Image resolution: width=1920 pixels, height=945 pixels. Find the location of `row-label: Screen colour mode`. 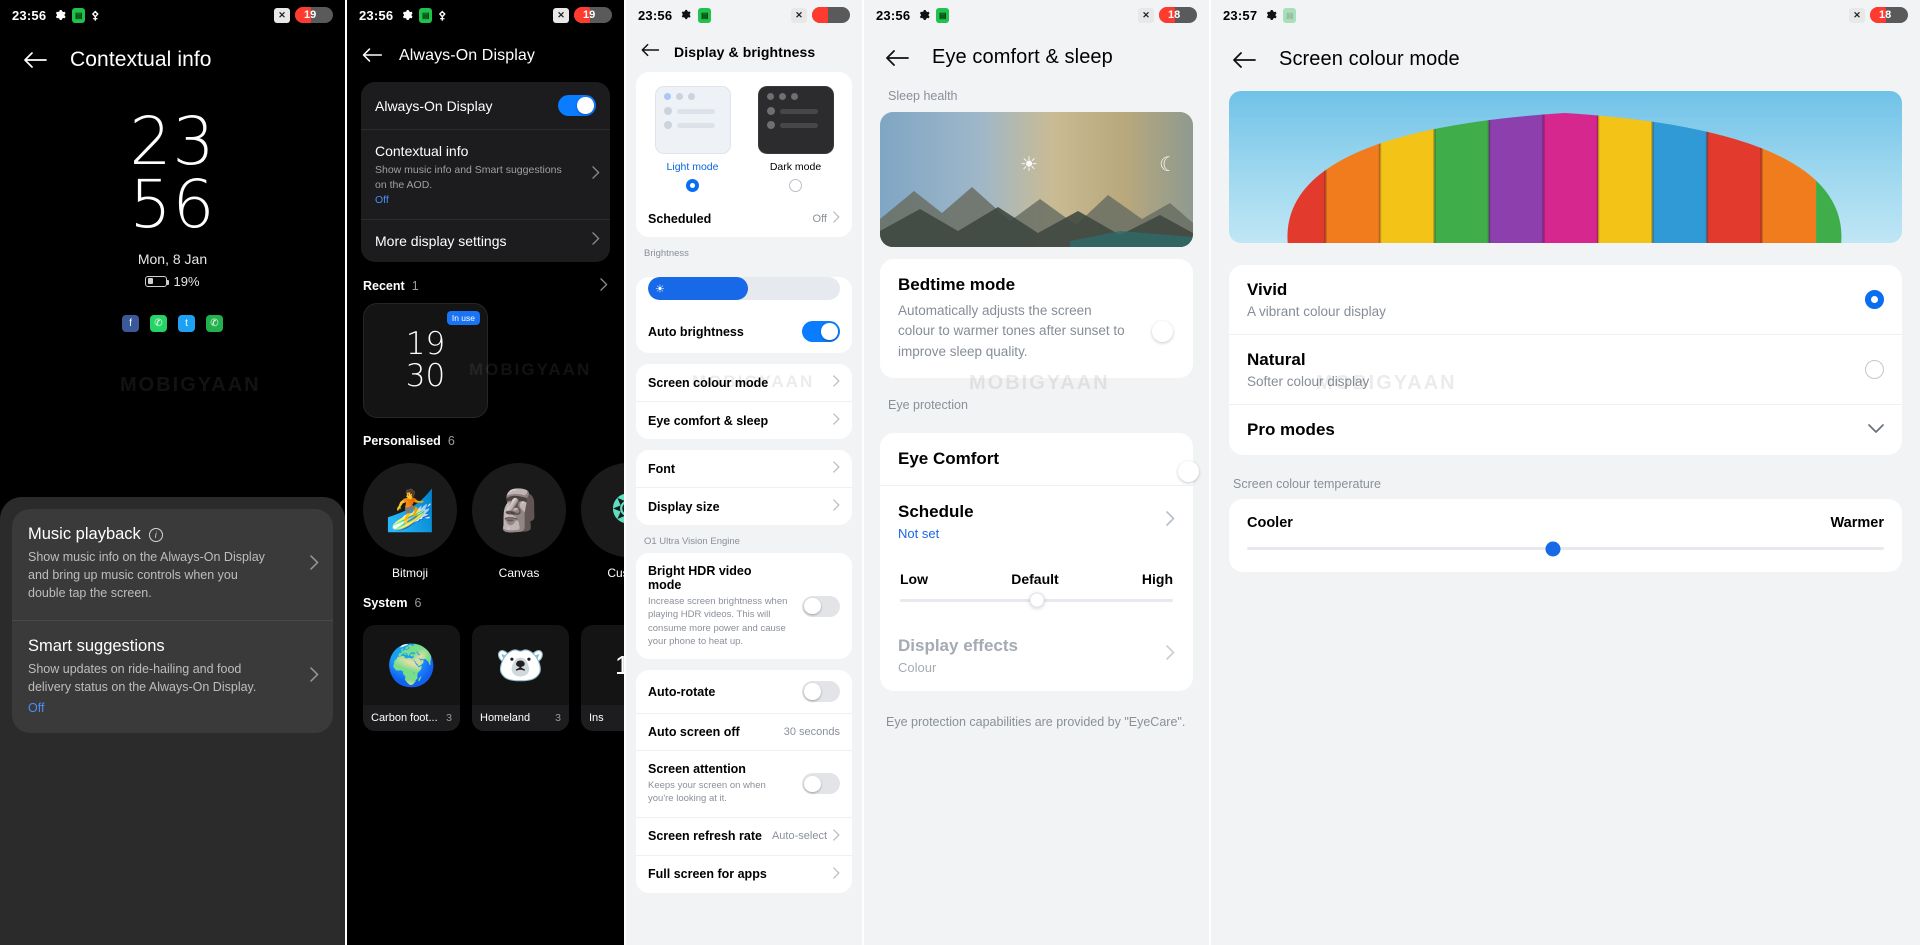

row-label: Screen colour mode is located at coordinates (708, 382).